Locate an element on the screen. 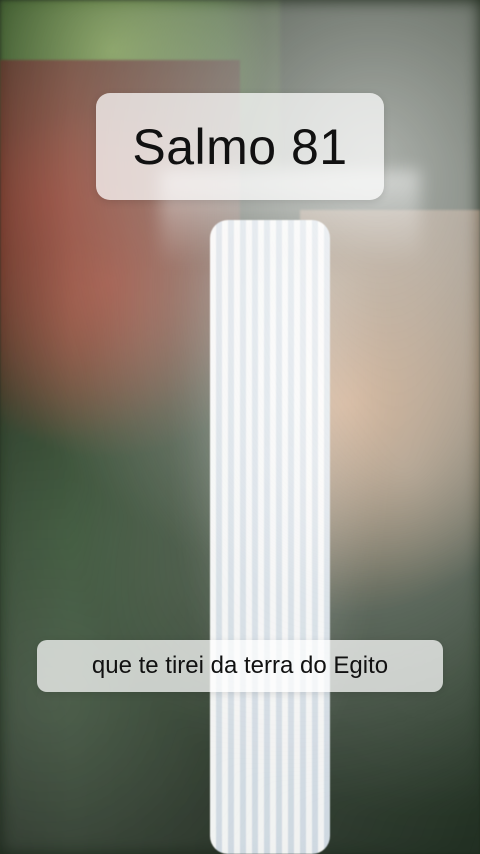 The height and width of the screenshot is (854, 480). title-overlay: Salmo 81 is located at coordinates (240, 146).